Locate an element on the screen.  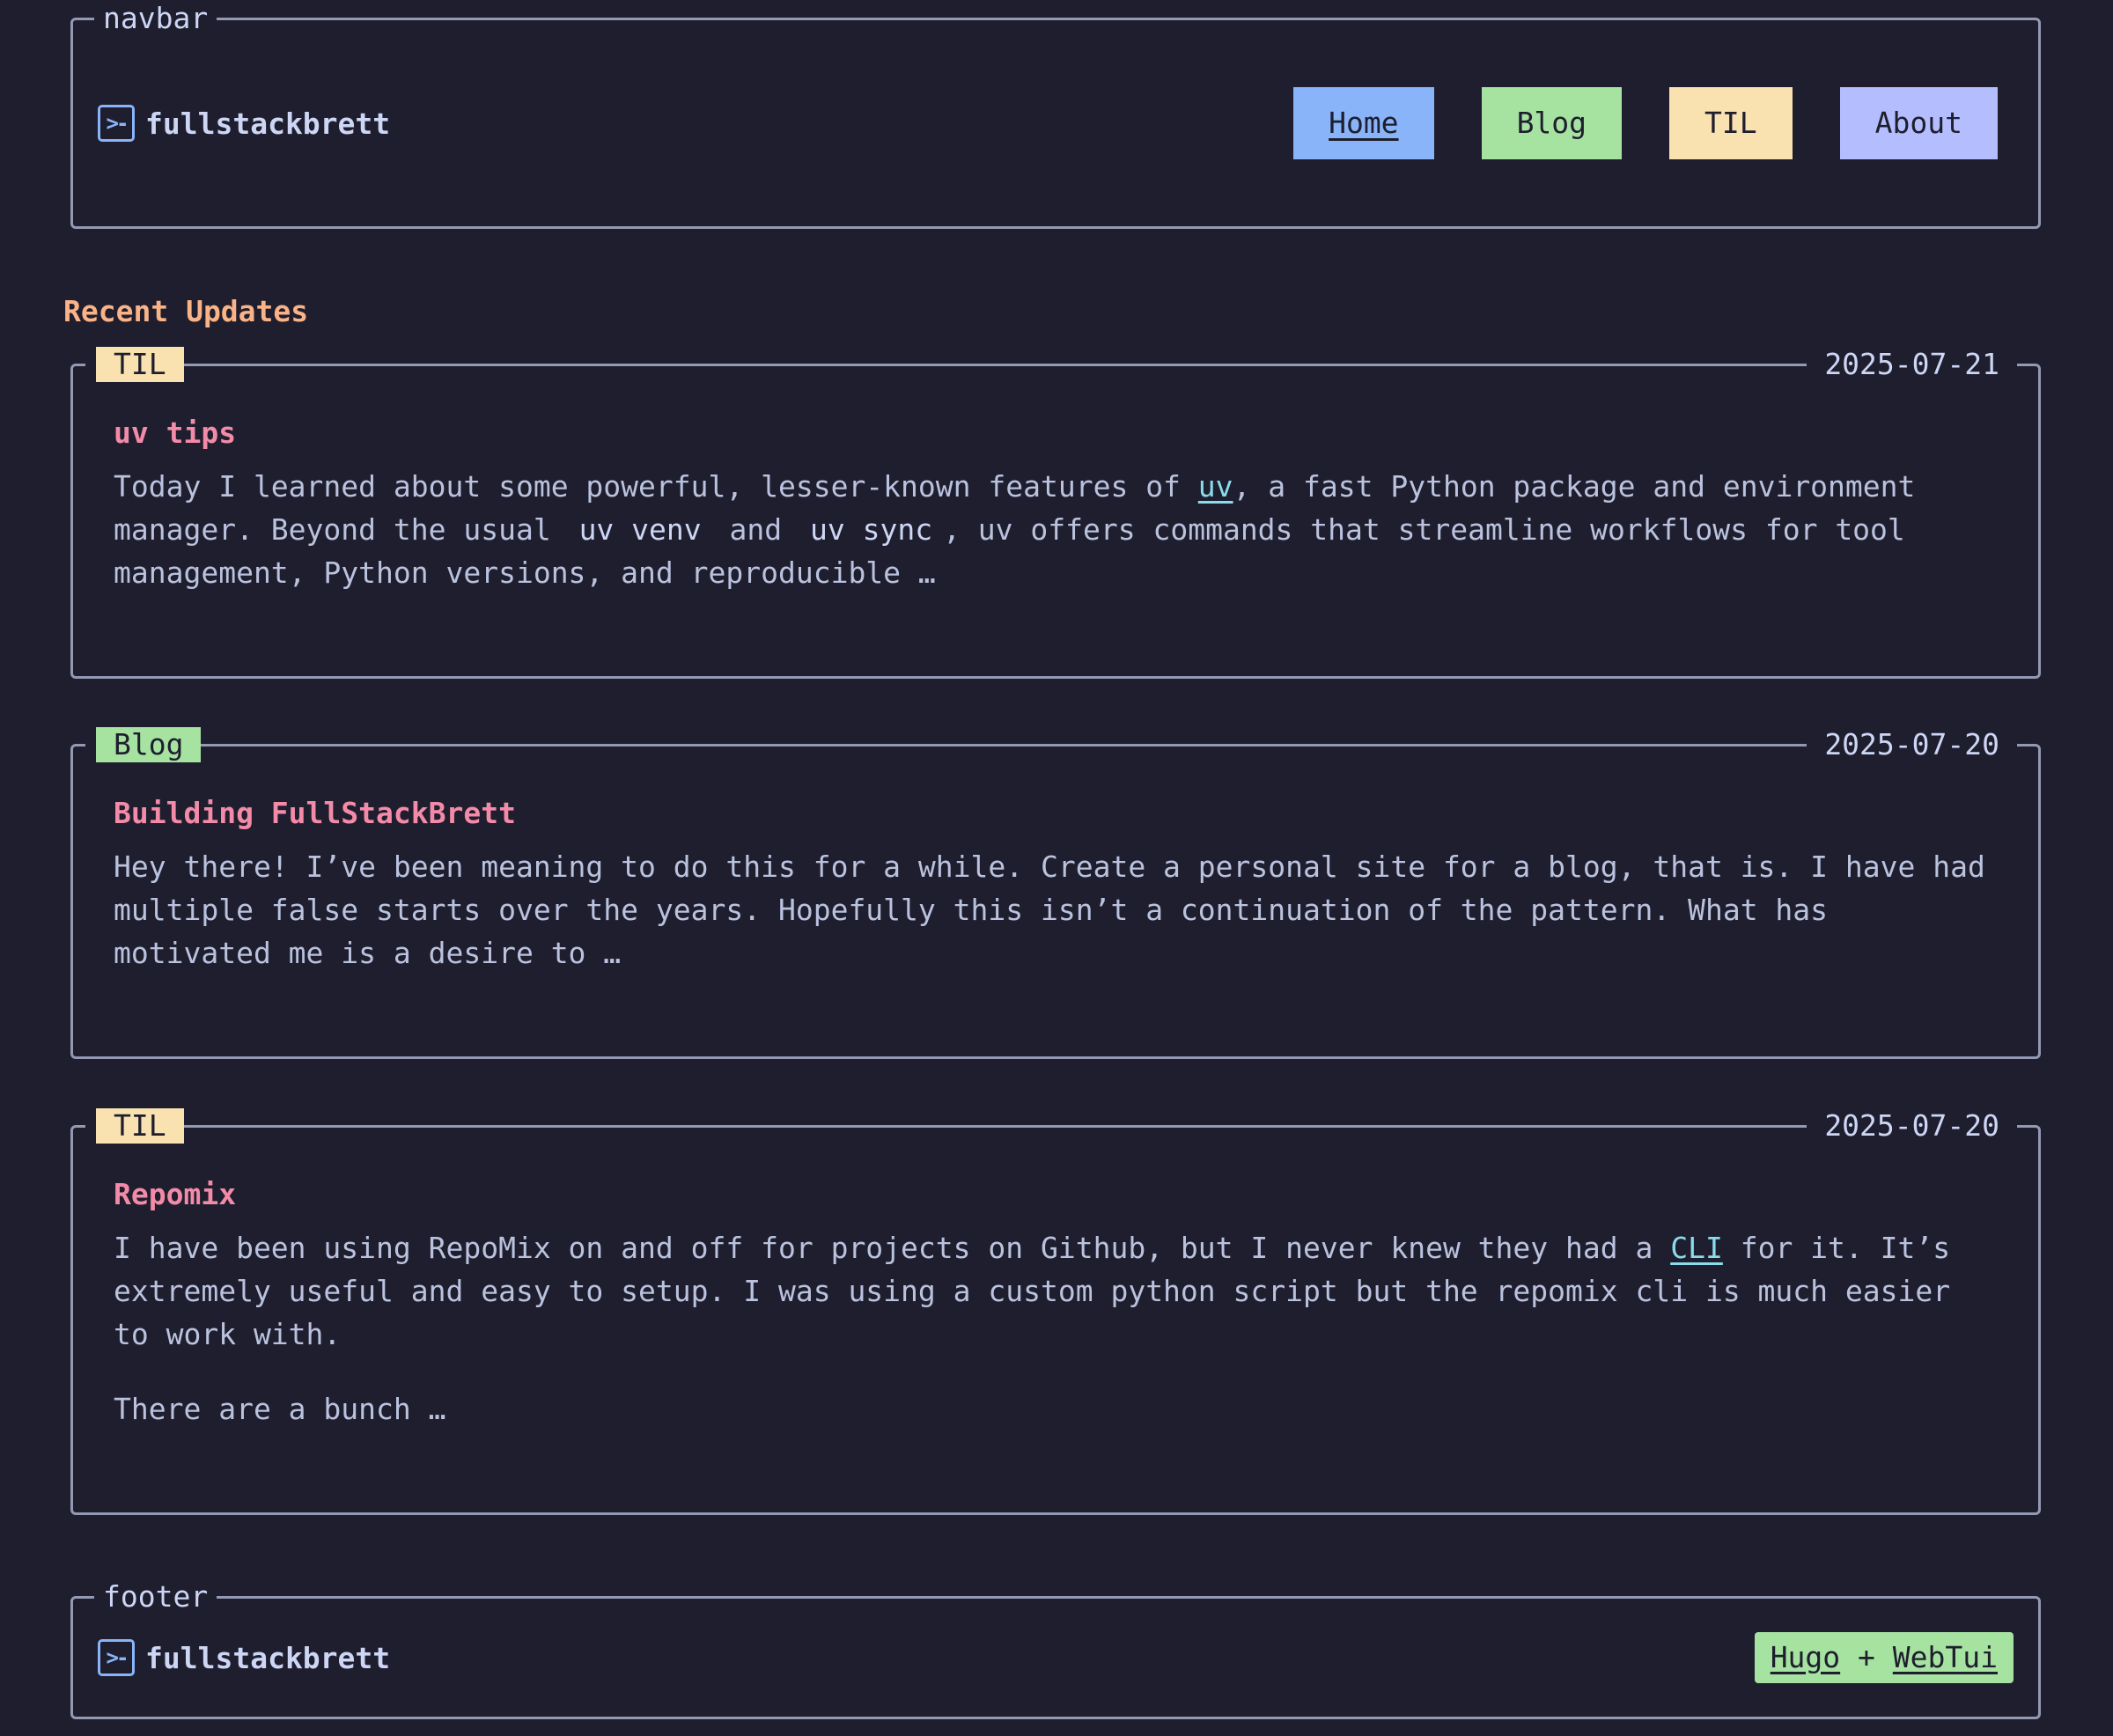
inline-code: uv venv is located at coordinates (640, 529).